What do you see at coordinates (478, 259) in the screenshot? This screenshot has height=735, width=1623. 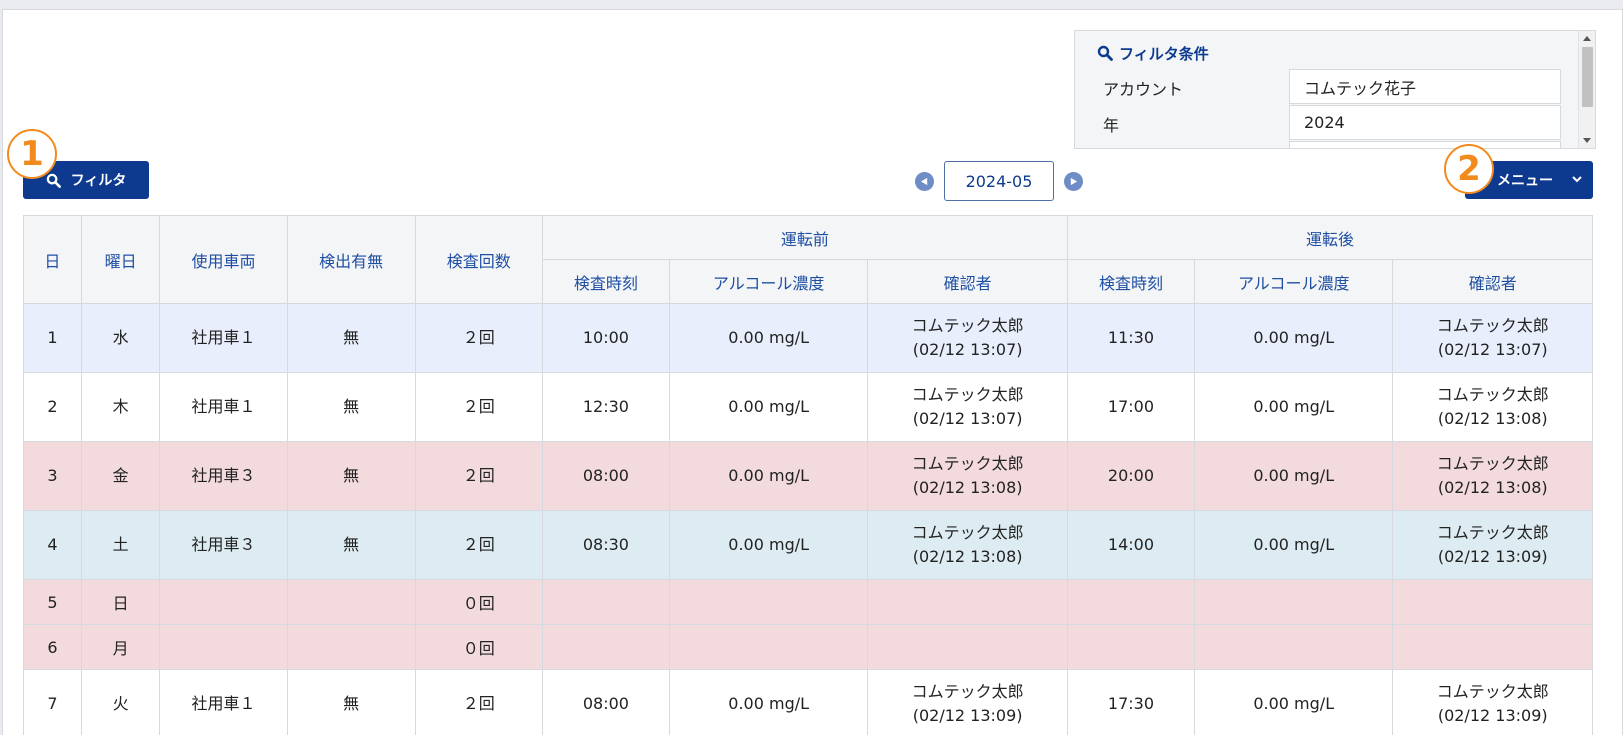 I see `header-count: 検査回数` at bounding box center [478, 259].